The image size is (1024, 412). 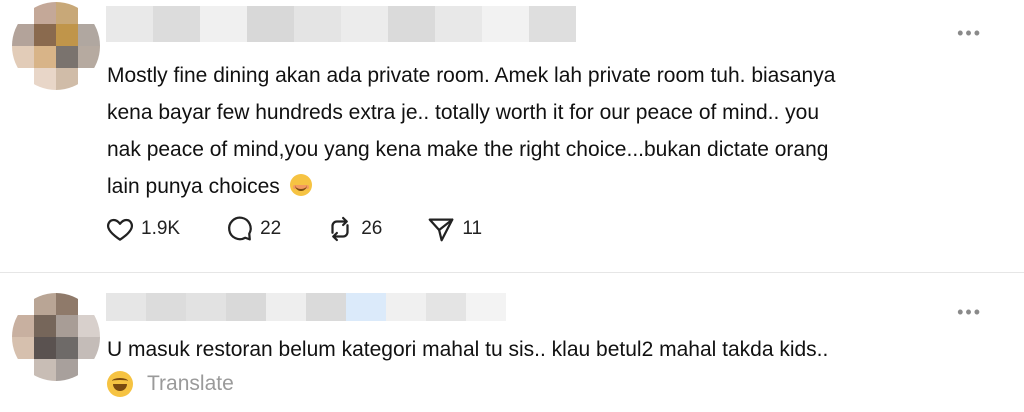 What do you see at coordinates (240, 228) in the screenshot?
I see `comment-icon` at bounding box center [240, 228].